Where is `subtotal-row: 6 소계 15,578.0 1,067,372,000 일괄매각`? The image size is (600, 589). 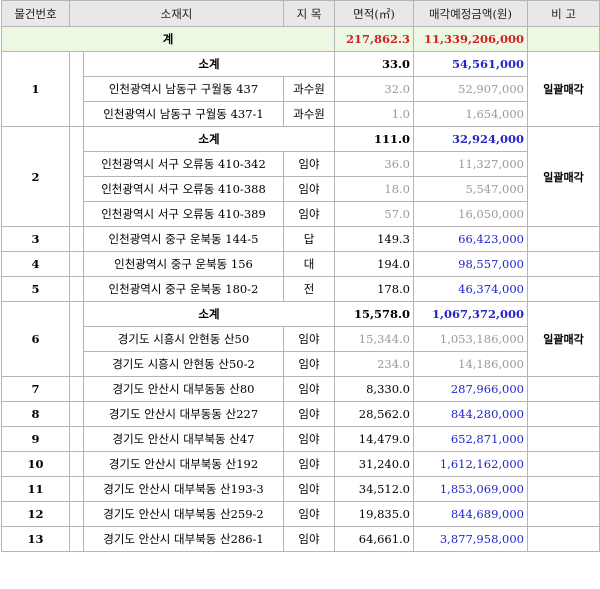
subtotal-row: 6 소계 15,578.0 1,067,372,000 일괄매각 is located at coordinates (300, 339).